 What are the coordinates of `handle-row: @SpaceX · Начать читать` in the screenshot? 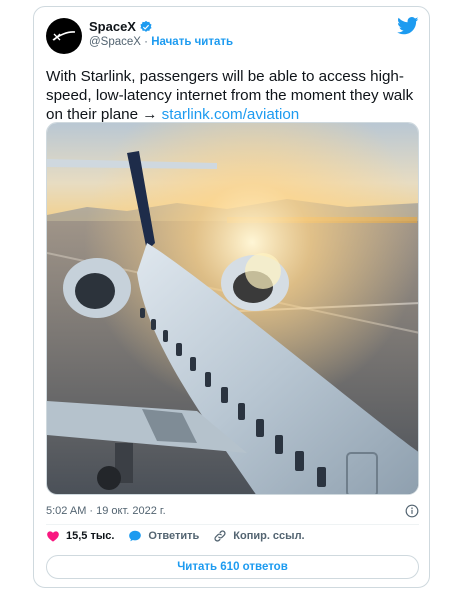 It's located at (161, 42).